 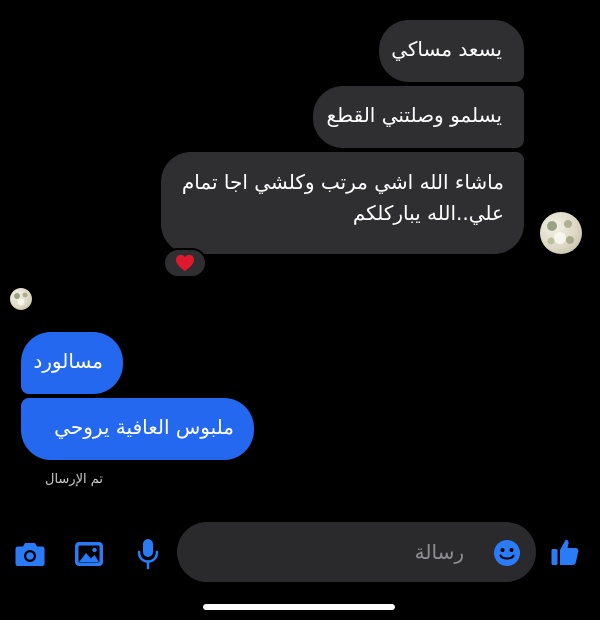 What do you see at coordinates (446, 49) in the screenshot?
I see `message-text: يسعد مساكي` at bounding box center [446, 49].